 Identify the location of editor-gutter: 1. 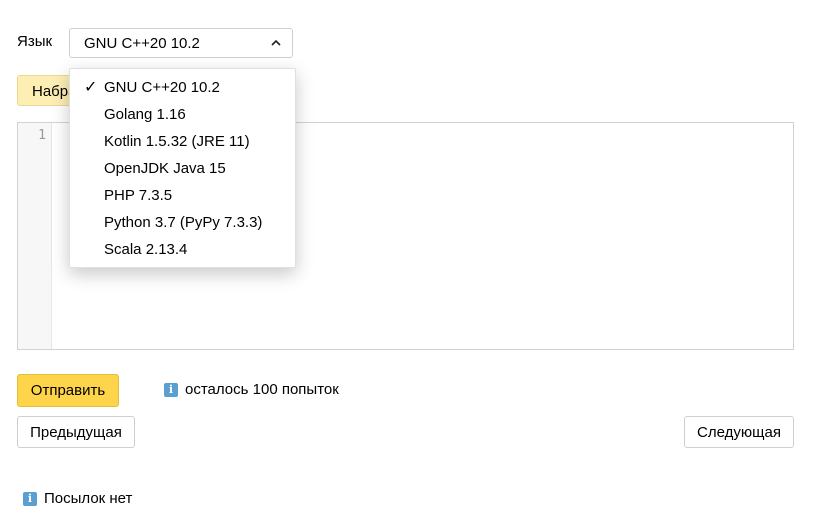
(35, 236).